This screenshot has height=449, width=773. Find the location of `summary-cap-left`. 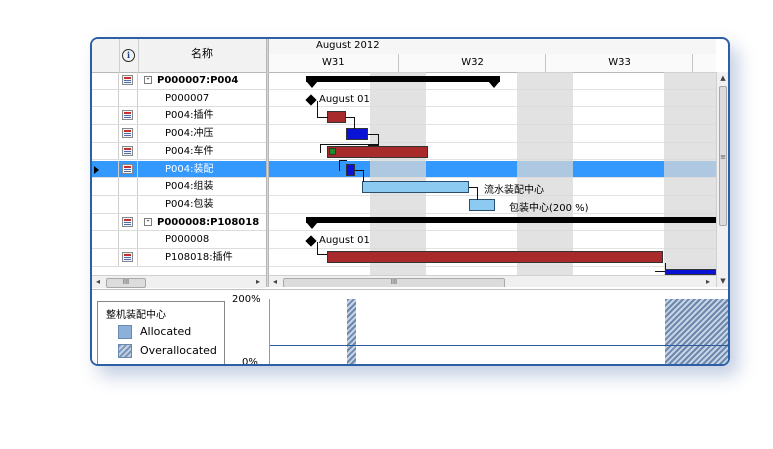

summary-cap-left is located at coordinates (312, 84).